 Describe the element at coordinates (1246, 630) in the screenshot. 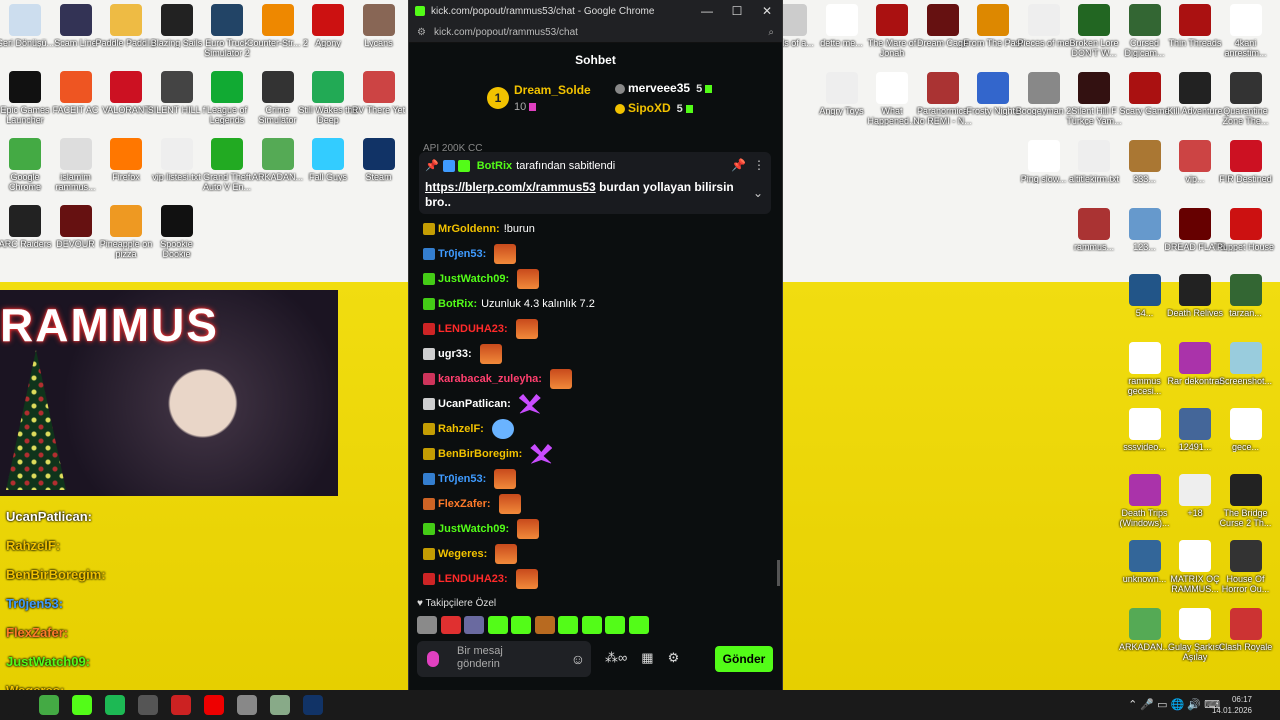

I see `desktop-icon: Clash Royale` at that location.